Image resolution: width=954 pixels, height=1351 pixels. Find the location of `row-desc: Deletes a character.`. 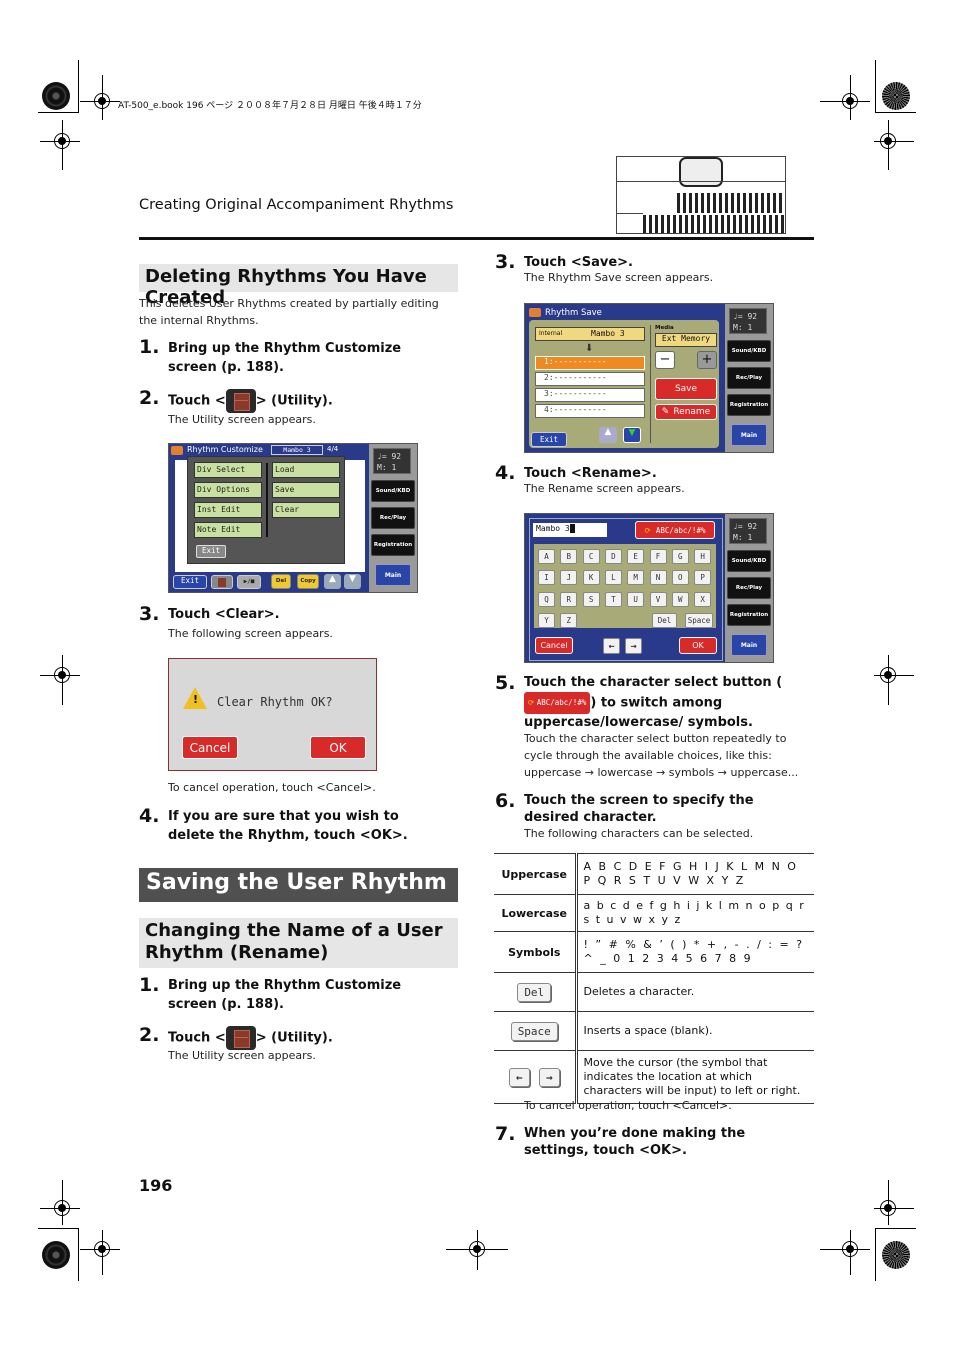

row-desc: Deletes a character. is located at coordinates (695, 992).